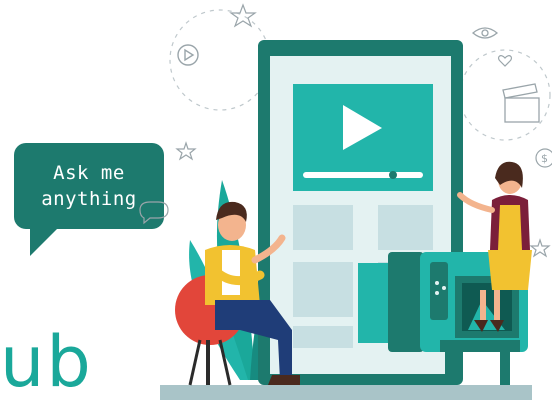 The height and width of the screenshot is (403, 552). I want to click on clapperboard-icon, so click(521, 103).